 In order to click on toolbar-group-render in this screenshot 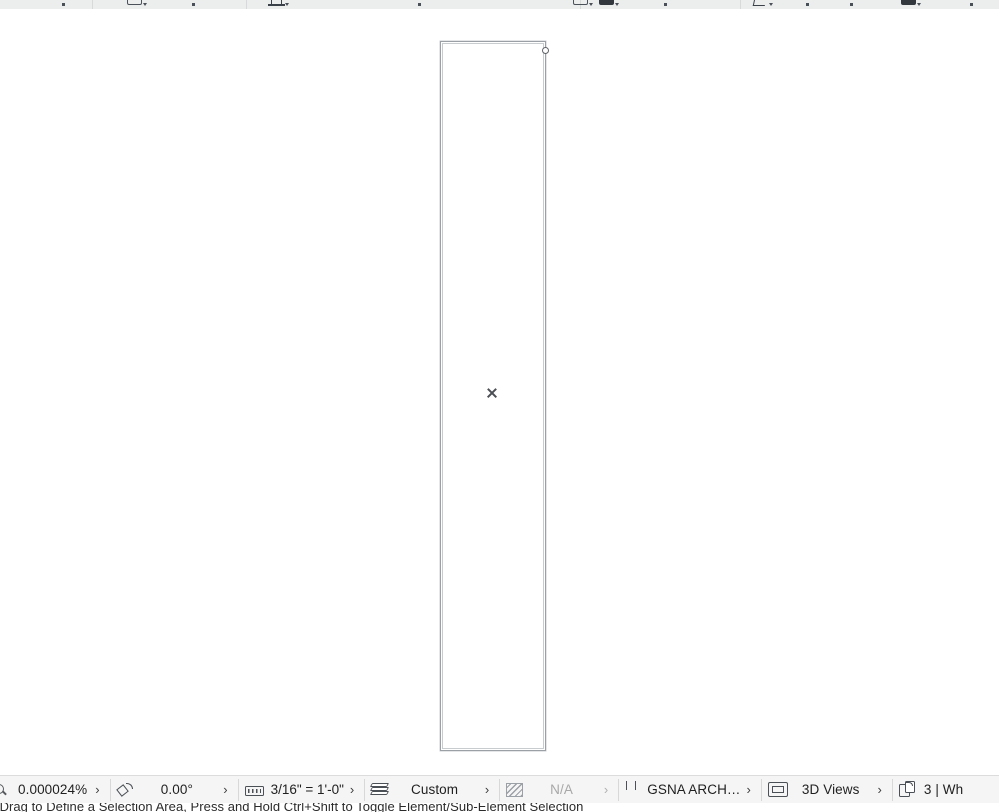, I will do `click(937, 4)`.